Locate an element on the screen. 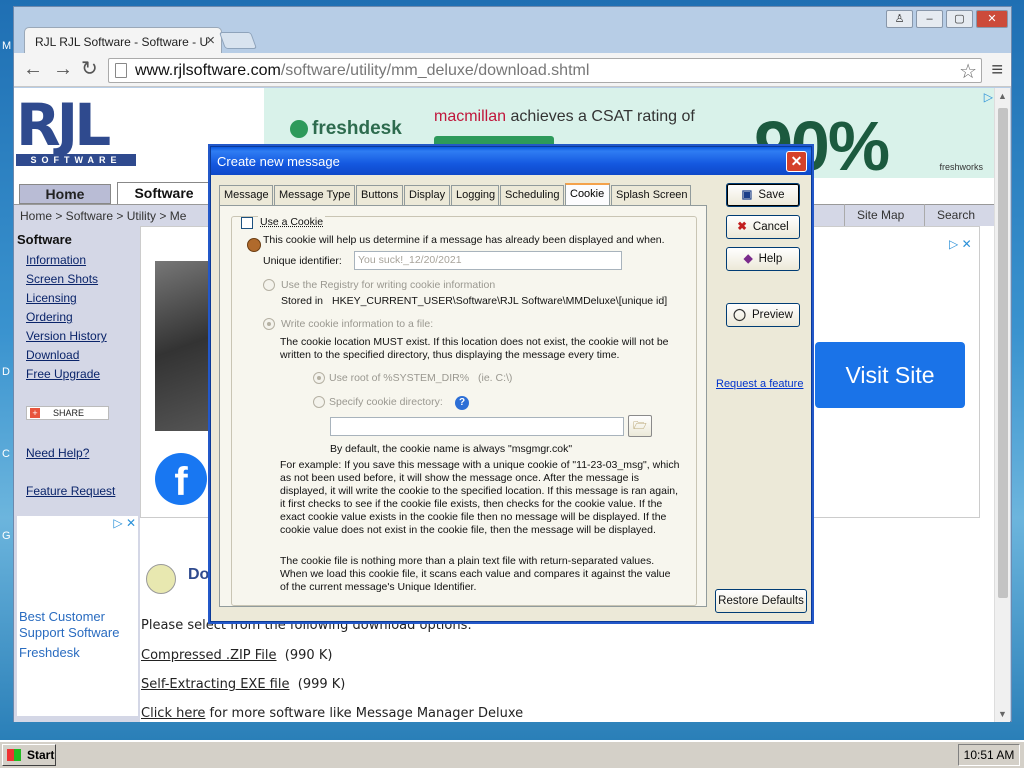 This screenshot has height=768, width=1024. sidebar-link-free-upgrade: Free Upgrade is located at coordinates (63, 374).